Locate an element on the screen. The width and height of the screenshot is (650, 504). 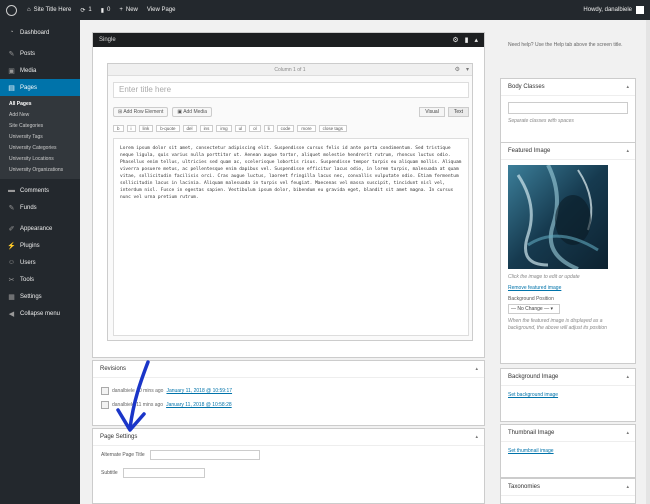
taxonomies-box: Taxonomies ▴ is located at coordinates (568, 491).